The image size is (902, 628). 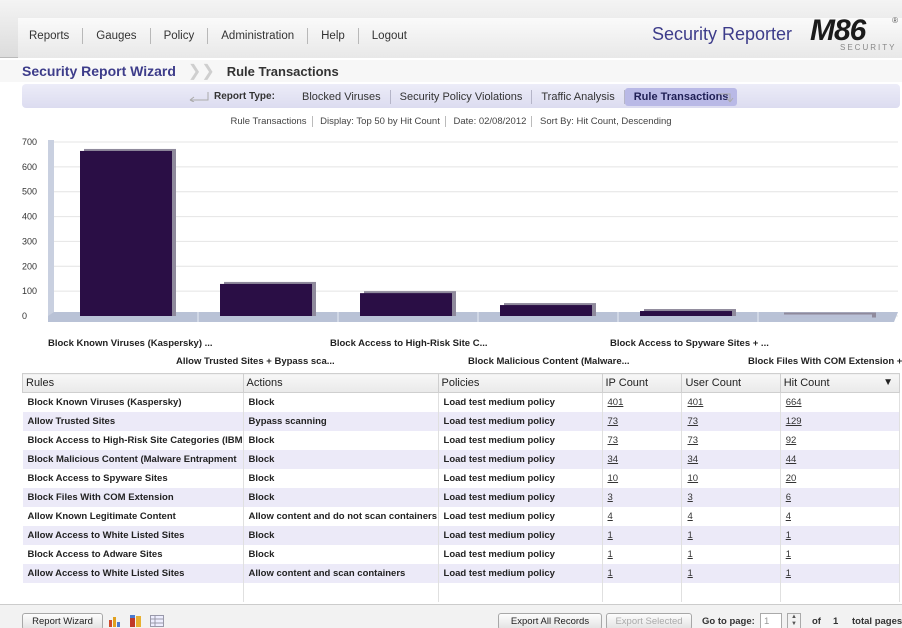 I want to click on col-policies: Policies, so click(x=520, y=383).